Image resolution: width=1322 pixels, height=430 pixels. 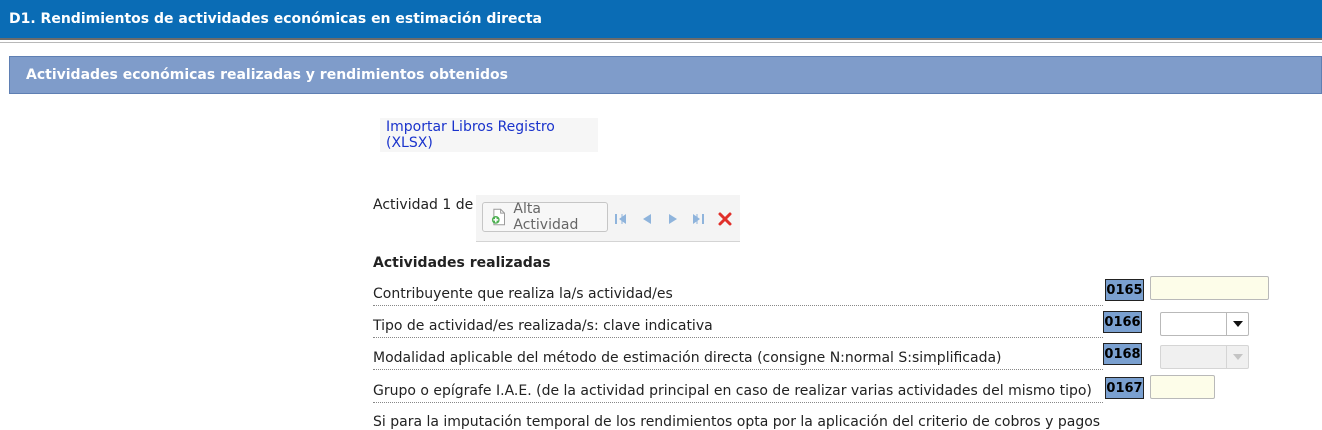 What do you see at coordinates (1204, 357) in the screenshot?
I see `modalidad-select` at bounding box center [1204, 357].